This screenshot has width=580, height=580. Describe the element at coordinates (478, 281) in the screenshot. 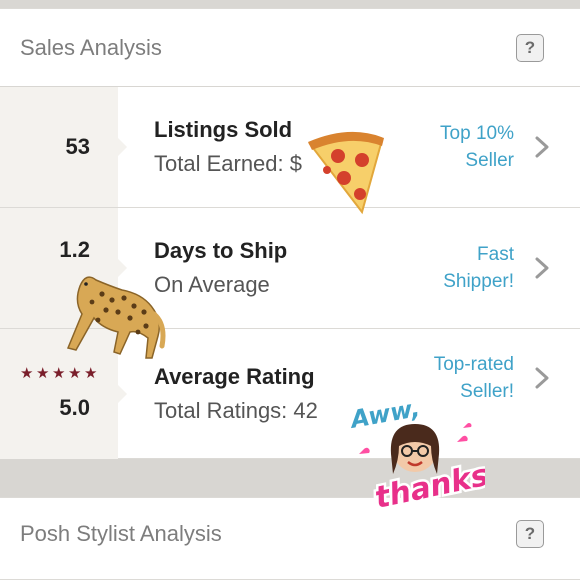

I see `badge-line: Shipper!` at that location.